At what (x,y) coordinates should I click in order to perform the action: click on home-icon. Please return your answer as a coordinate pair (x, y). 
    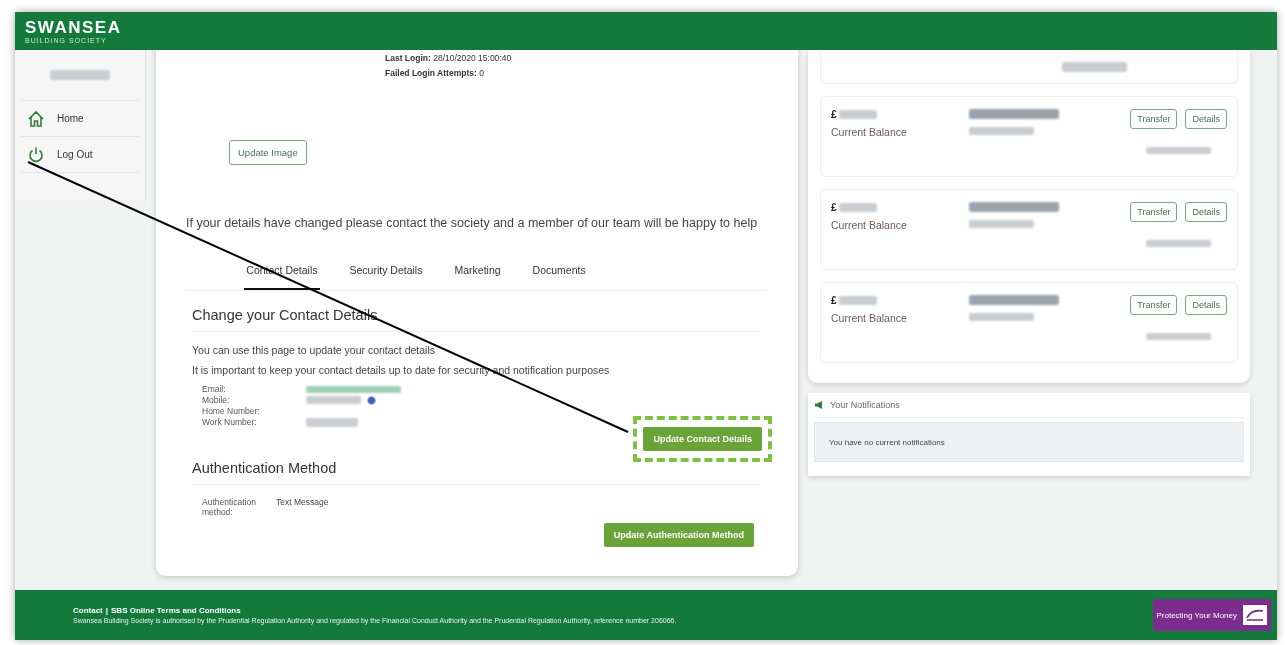
    Looking at the image, I should click on (36, 118).